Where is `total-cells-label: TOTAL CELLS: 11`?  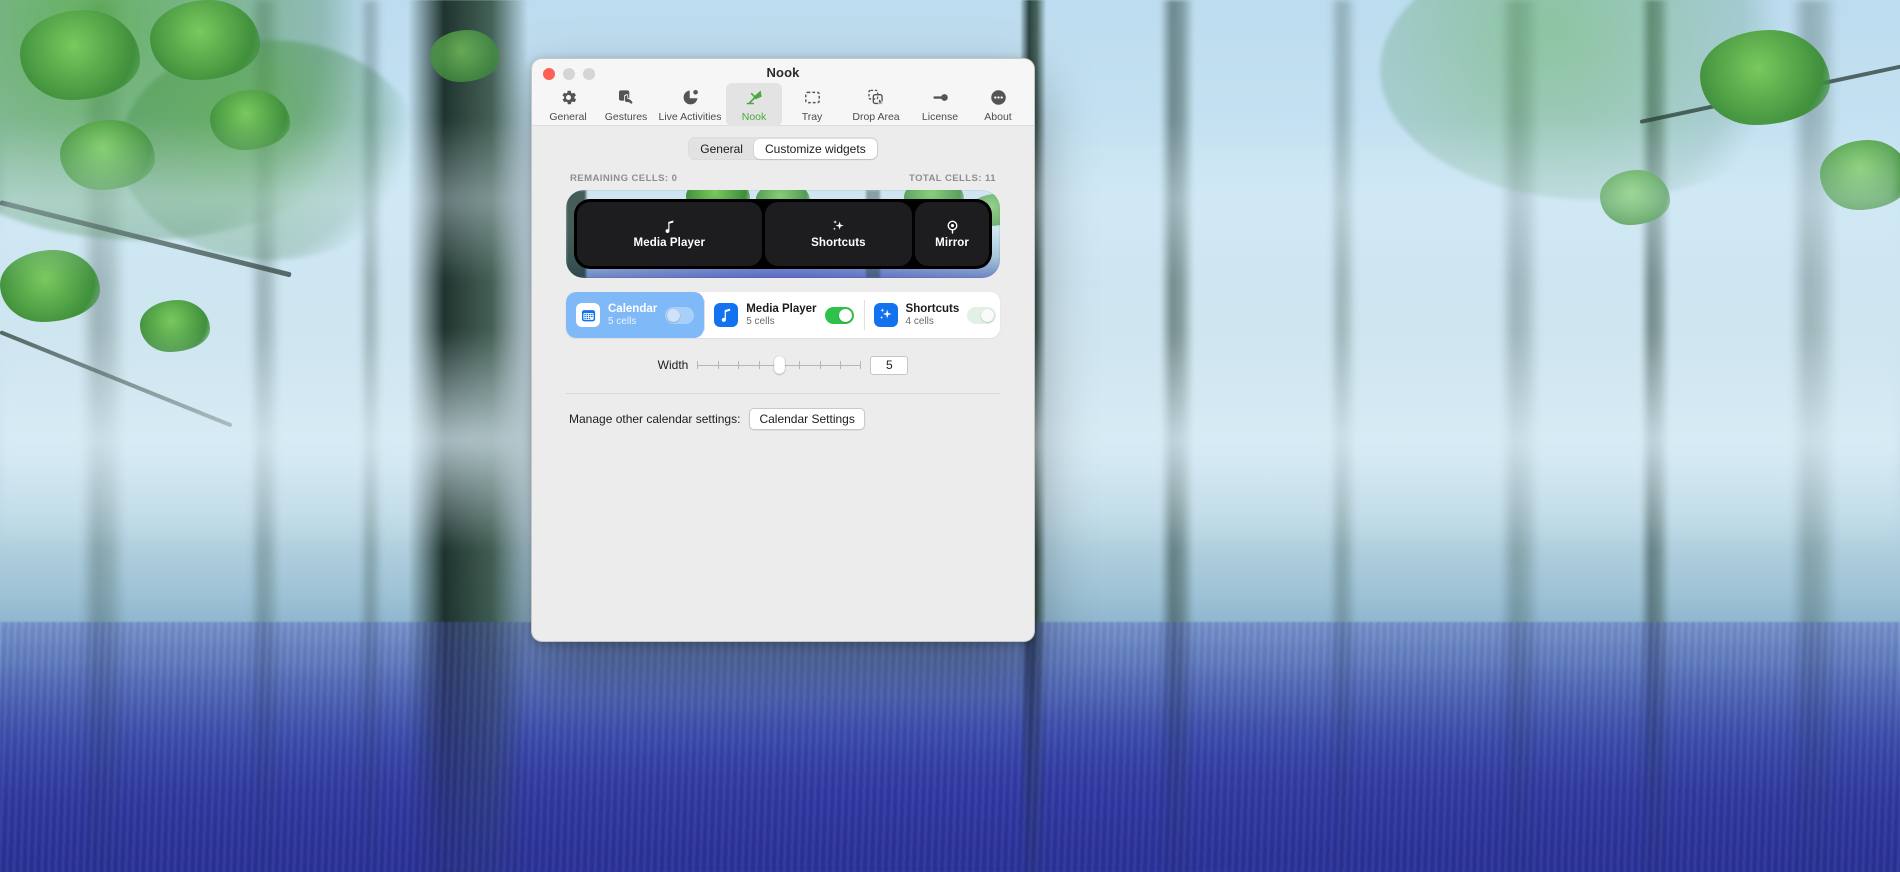 total-cells-label: TOTAL CELLS: 11 is located at coordinates (952, 178).